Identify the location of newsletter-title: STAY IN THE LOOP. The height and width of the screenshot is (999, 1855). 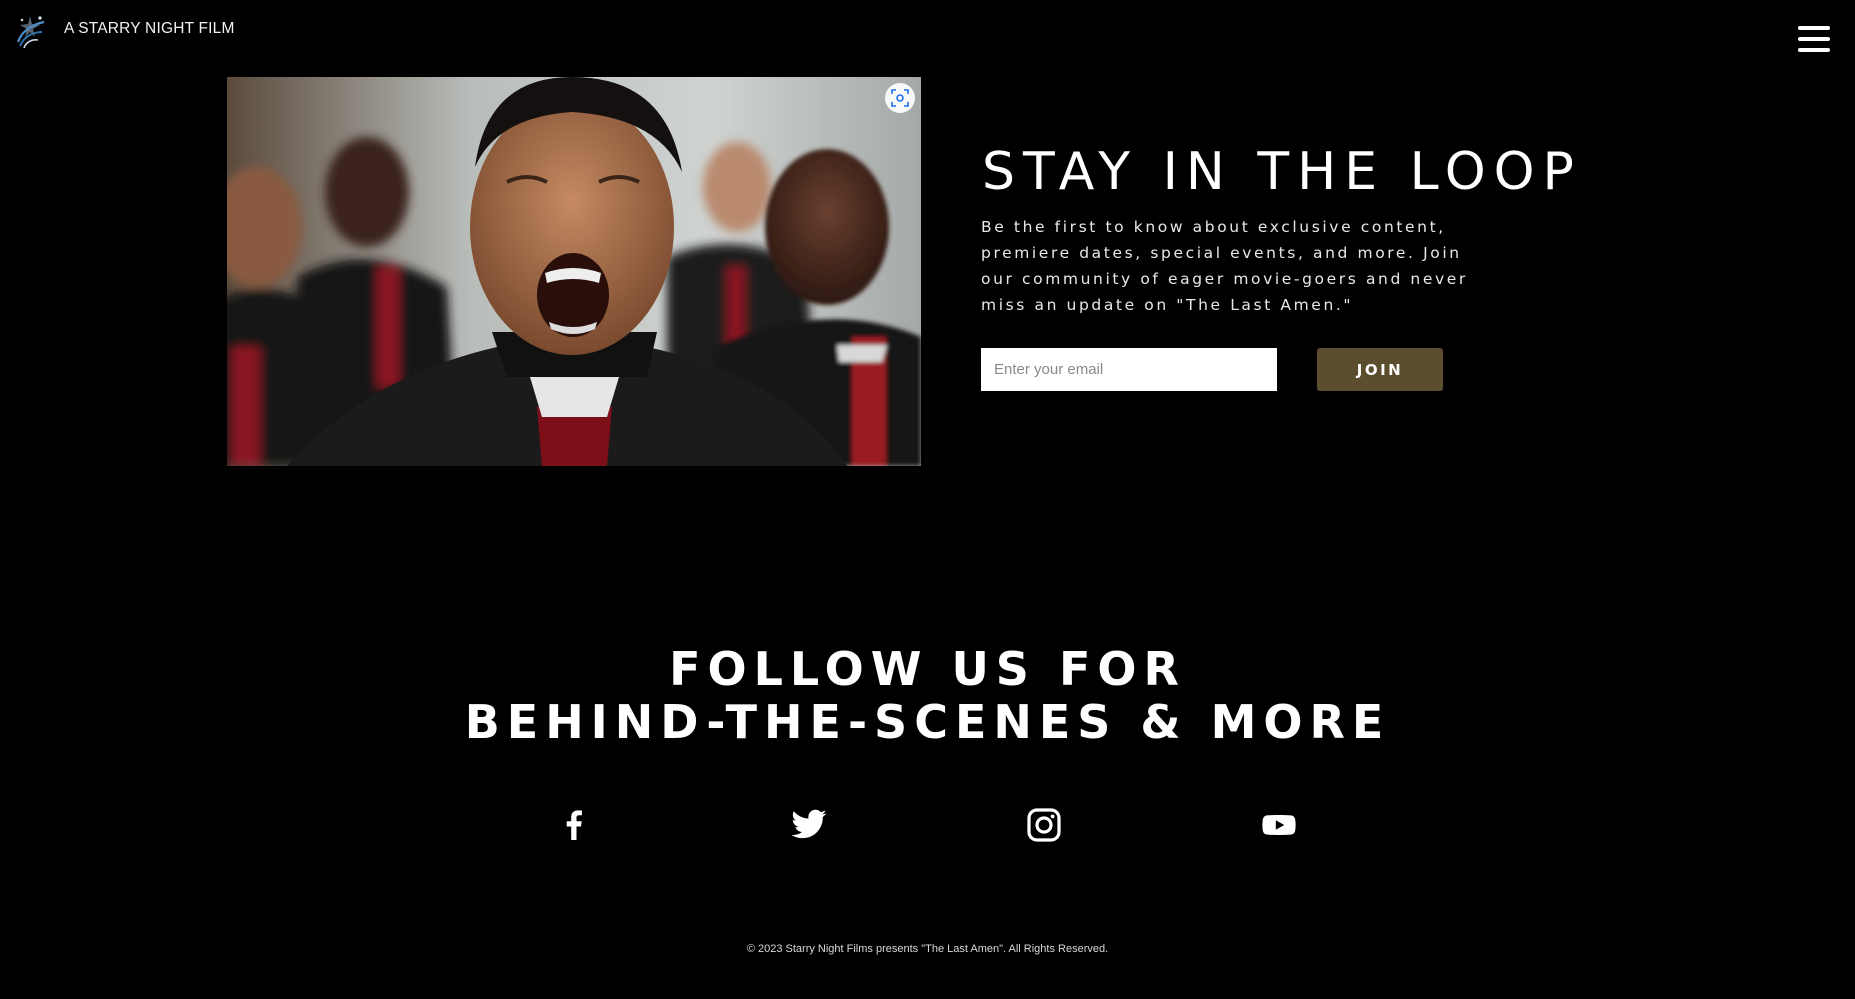
(1282, 172).